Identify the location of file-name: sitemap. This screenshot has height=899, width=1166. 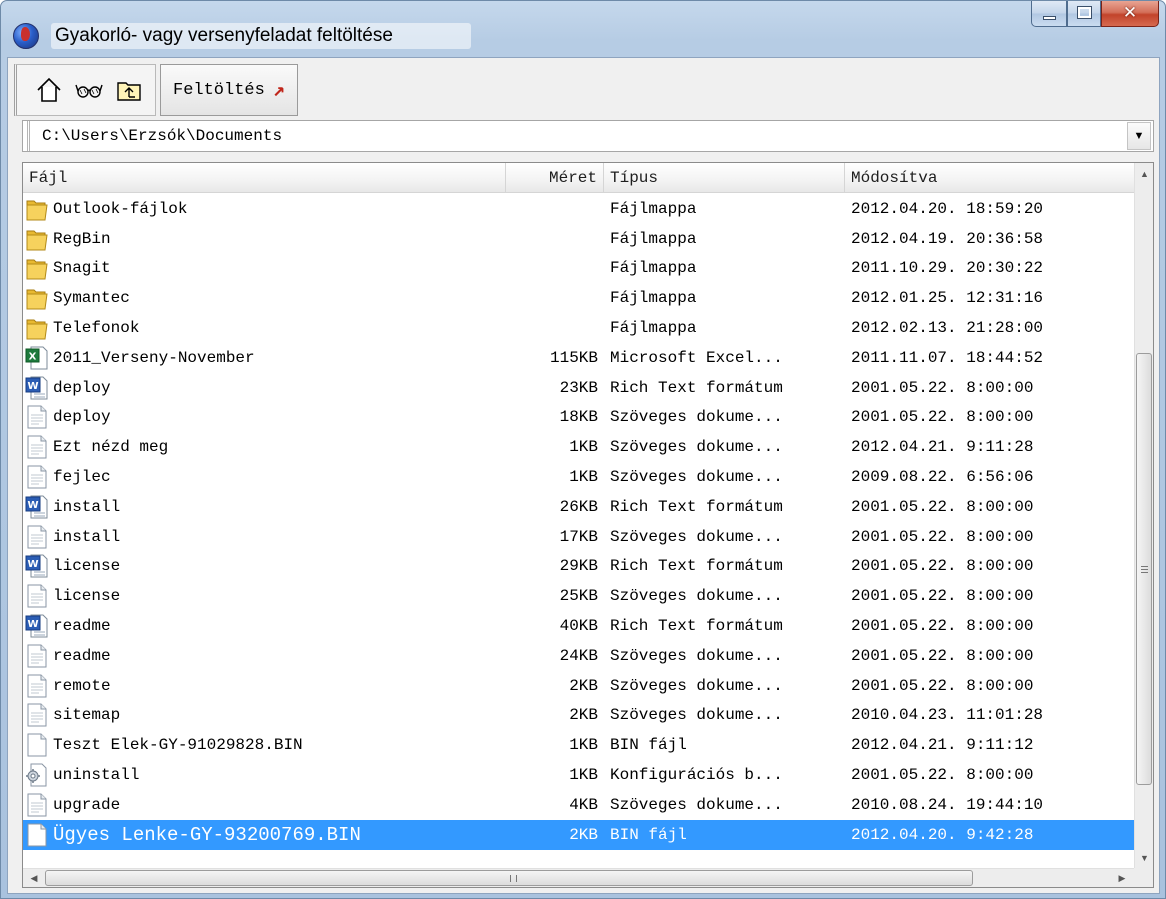
(87, 715).